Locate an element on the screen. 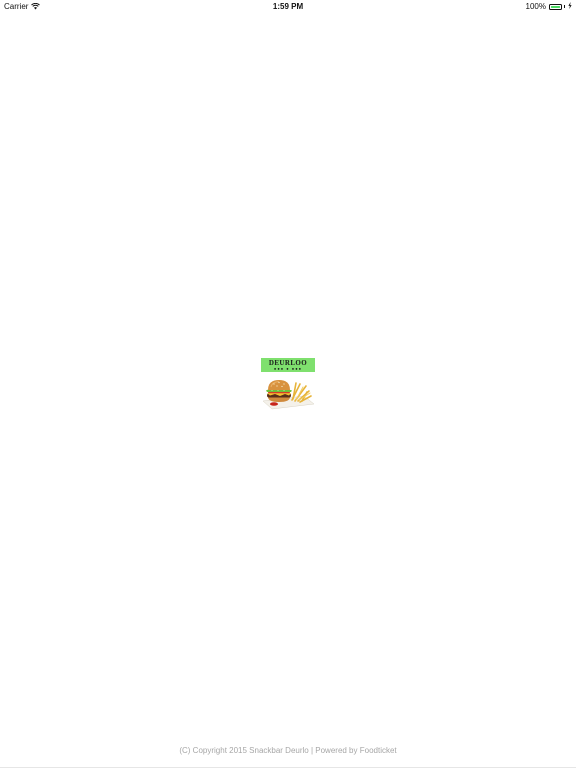  status-right: 100% is located at coordinates (549, 6).